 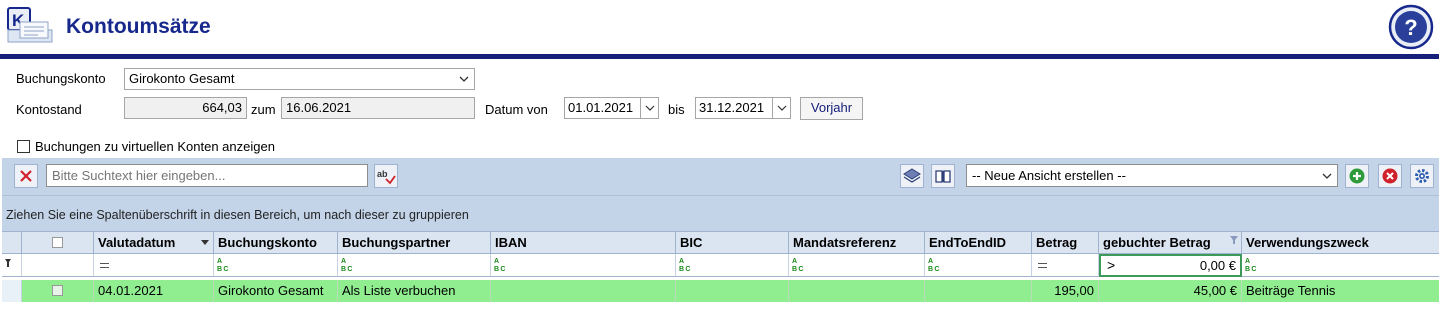 I want to click on virtual-accounts-label: Buchungen zu virtuellen Konten anzeigen, so click(x=155, y=146).